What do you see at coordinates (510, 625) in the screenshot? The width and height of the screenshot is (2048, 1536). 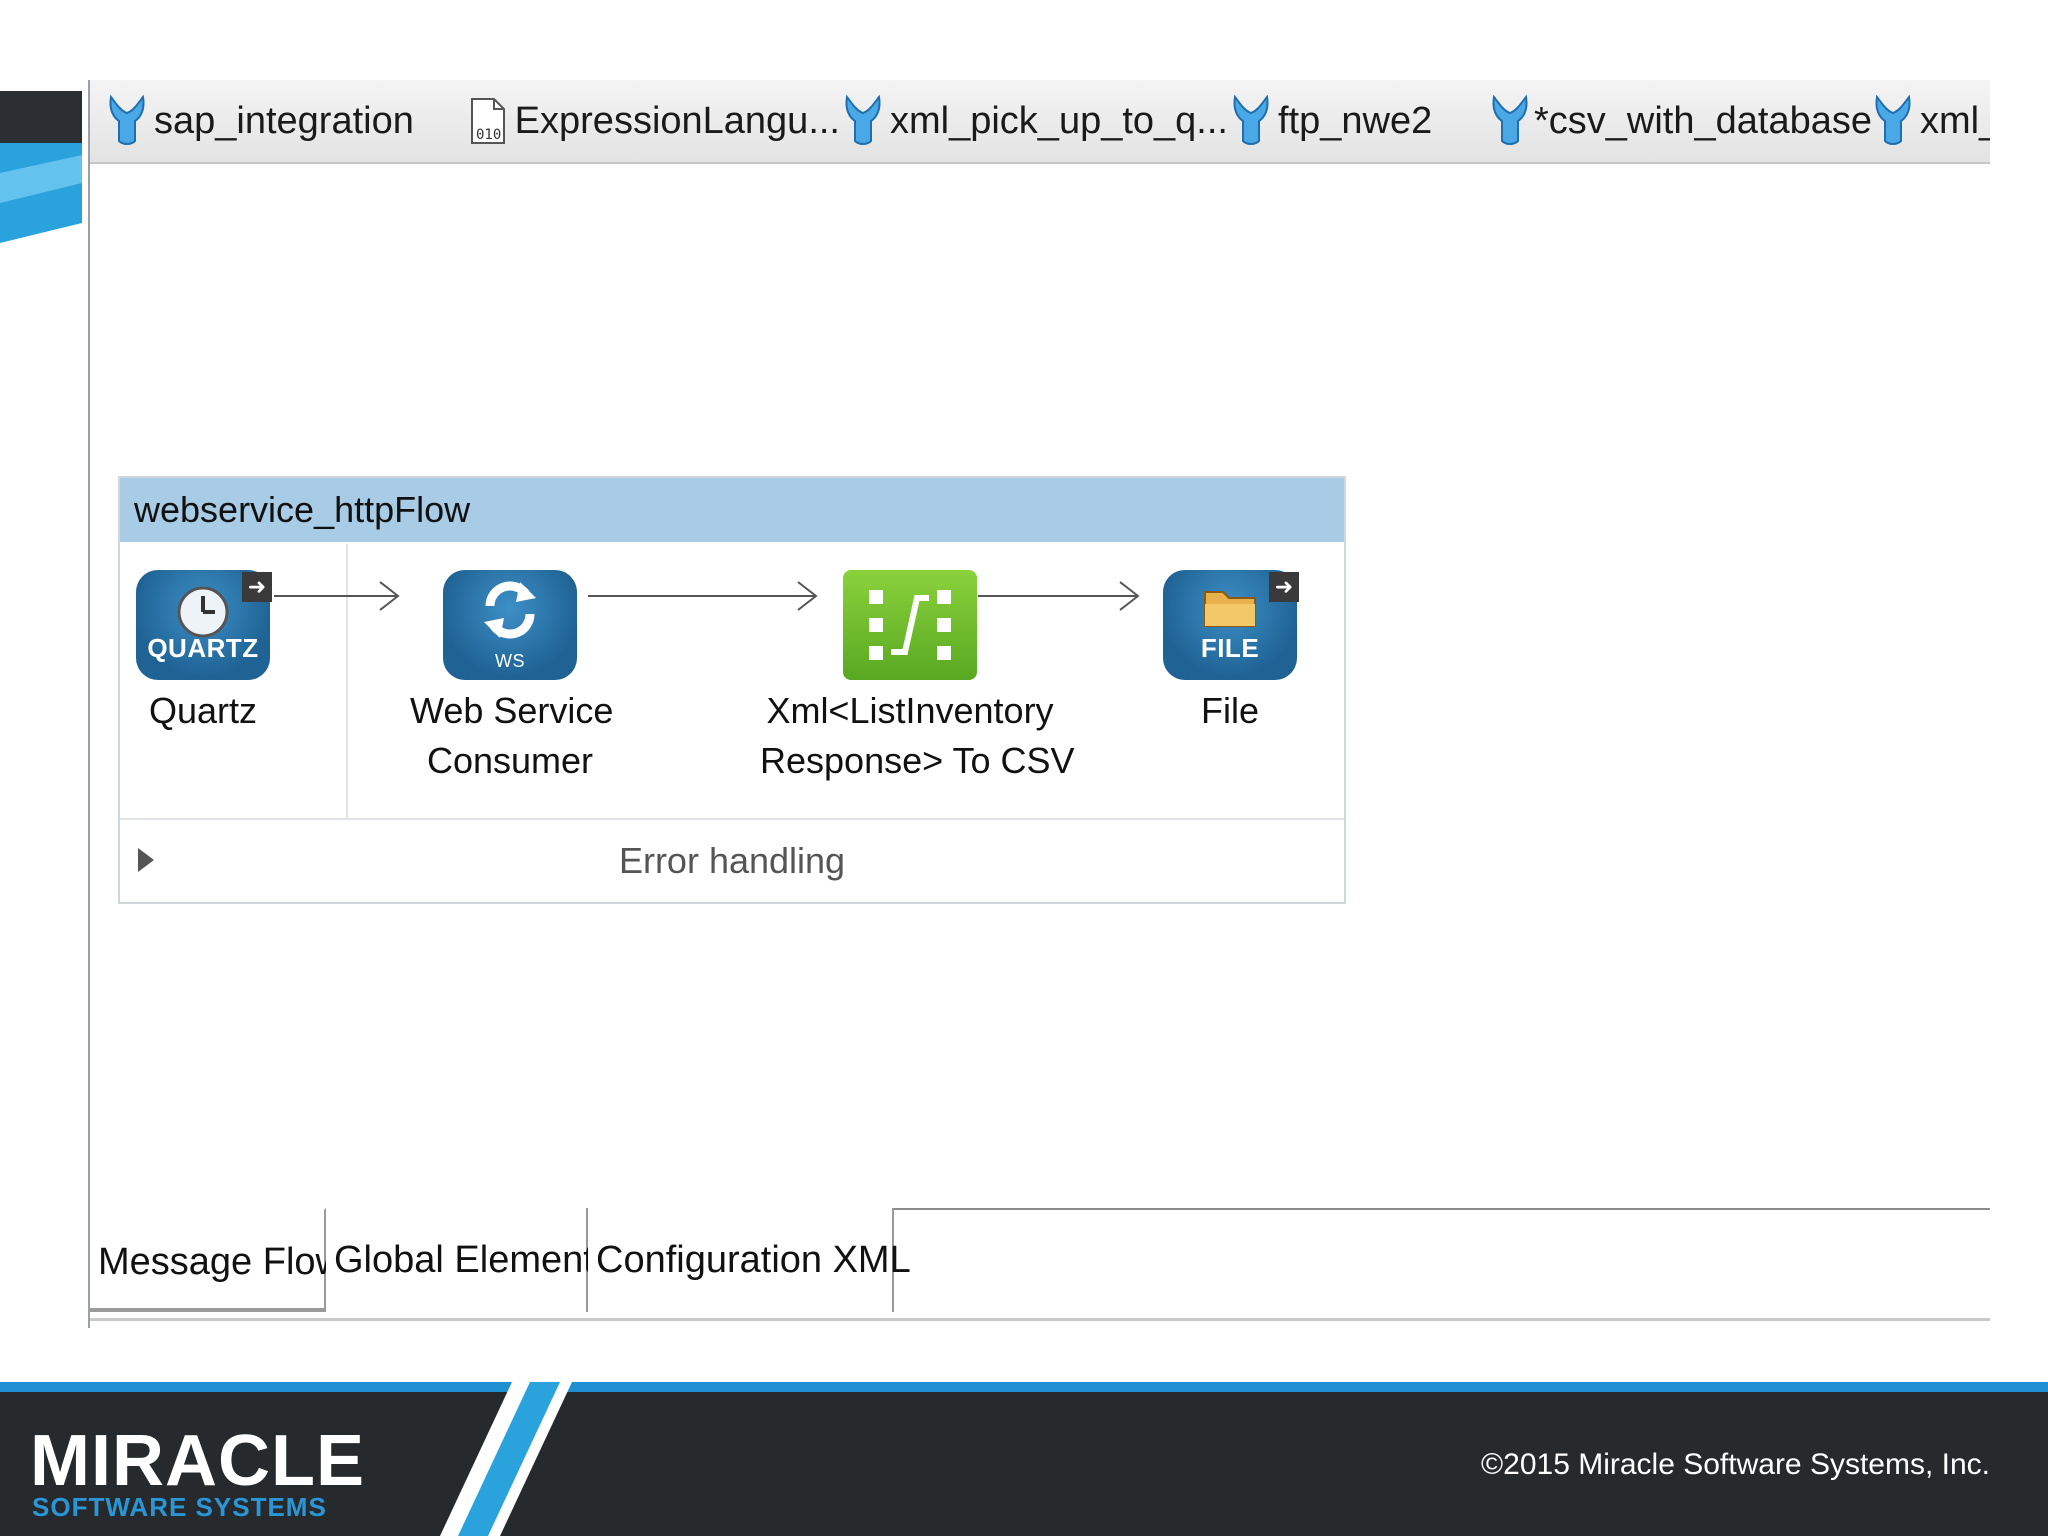 I see `web-service-icon: WS` at bounding box center [510, 625].